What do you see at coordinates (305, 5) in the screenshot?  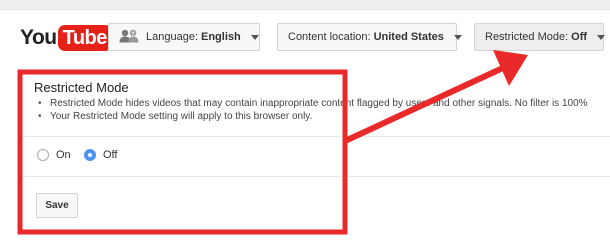 I see `top-strip` at bounding box center [305, 5].